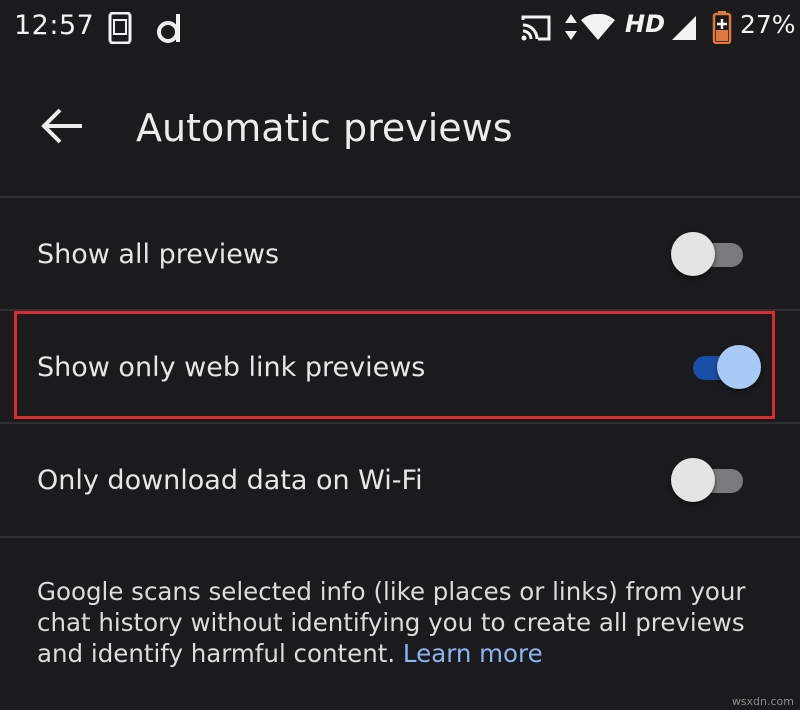 This screenshot has width=800, height=710. I want to click on page-title: Automatic previews, so click(324, 128).